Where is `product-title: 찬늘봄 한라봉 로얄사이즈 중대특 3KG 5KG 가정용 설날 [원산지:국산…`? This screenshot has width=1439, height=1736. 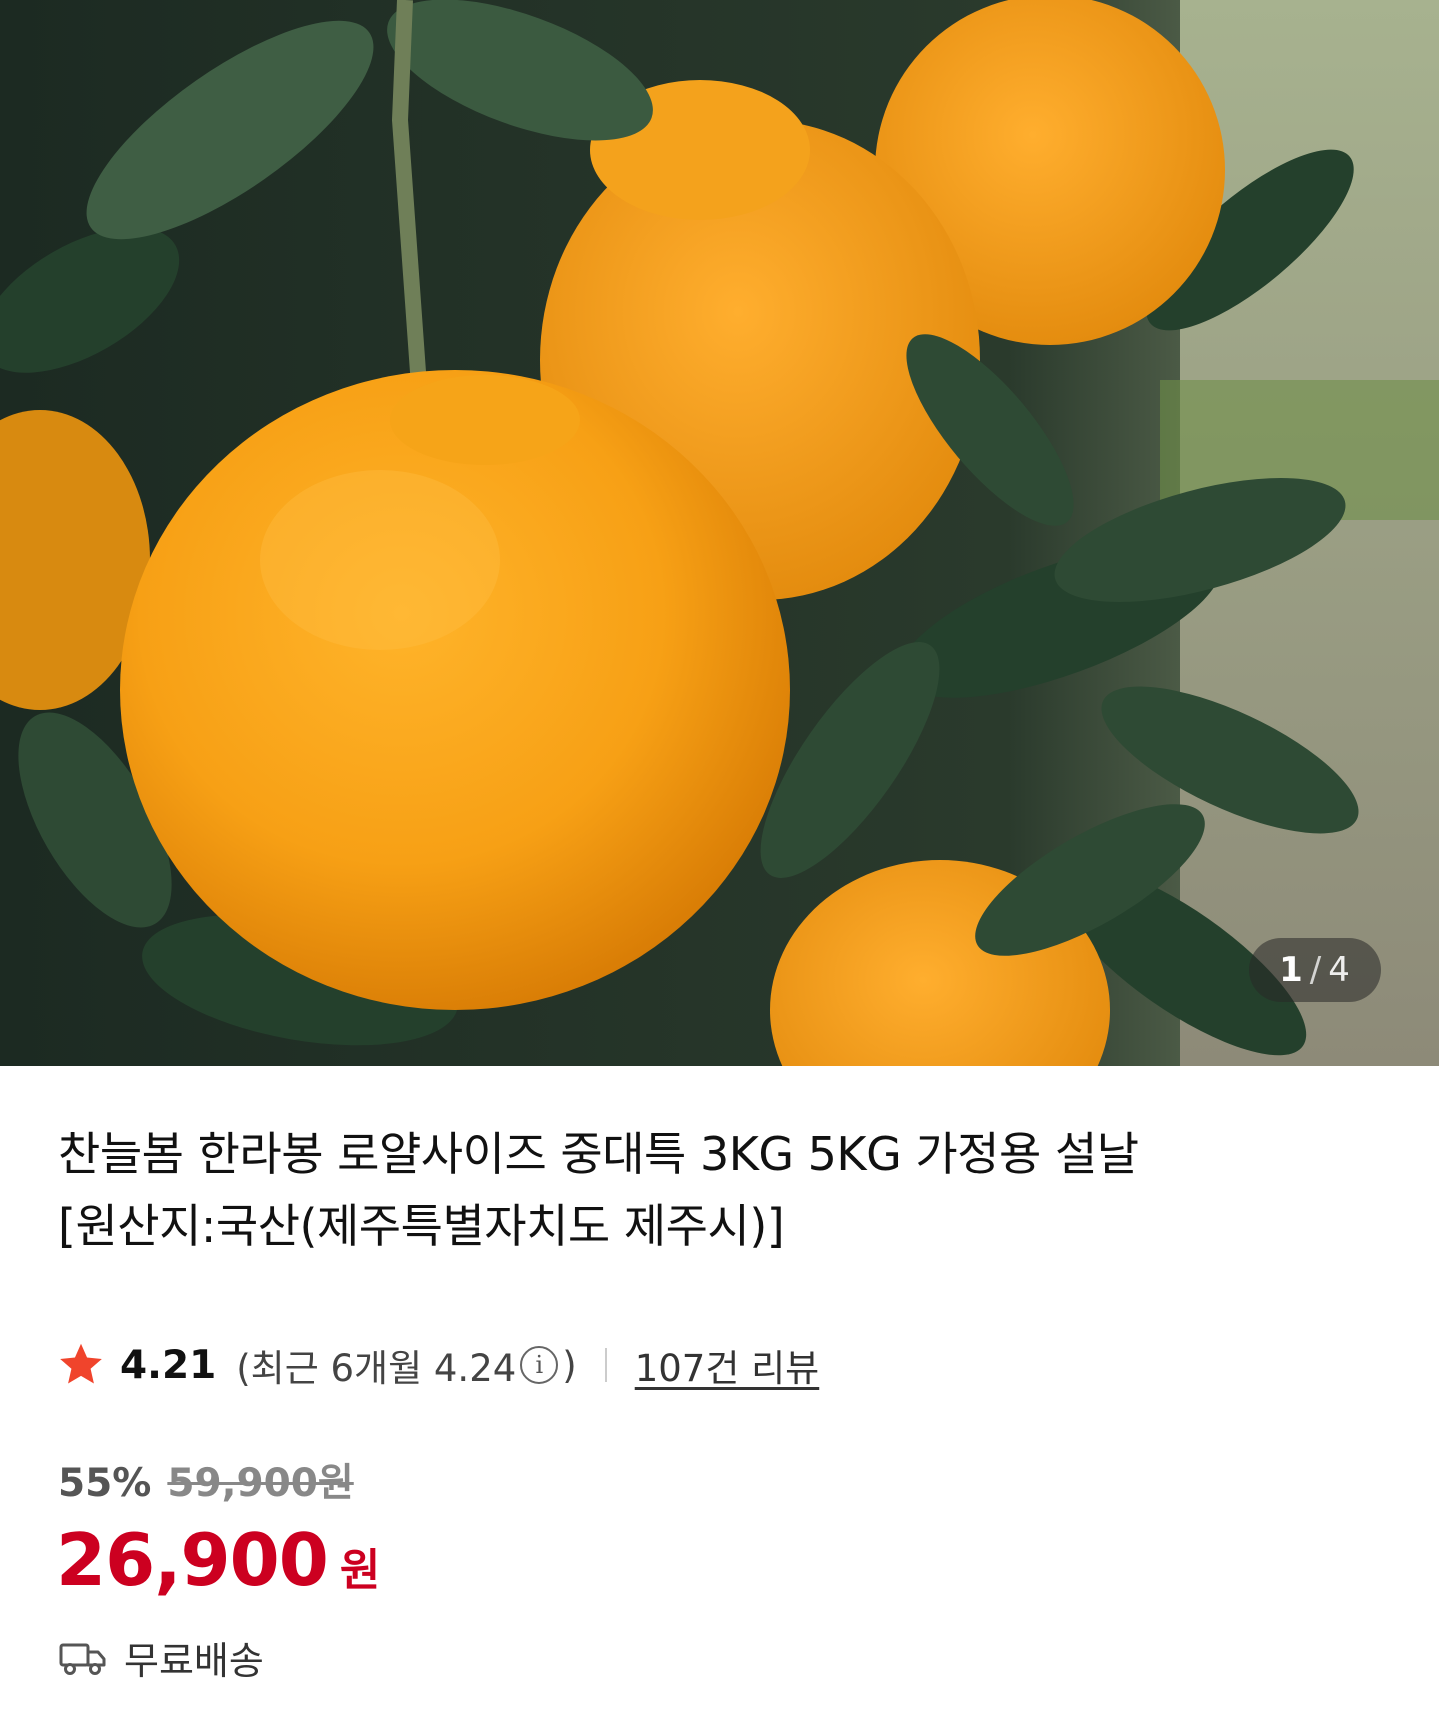
product-title: 찬늘봄 한라봉 로얄사이즈 중대특 3KG 5KG 가정용 설날 [원산지:국산… is located at coordinates (728, 1190).